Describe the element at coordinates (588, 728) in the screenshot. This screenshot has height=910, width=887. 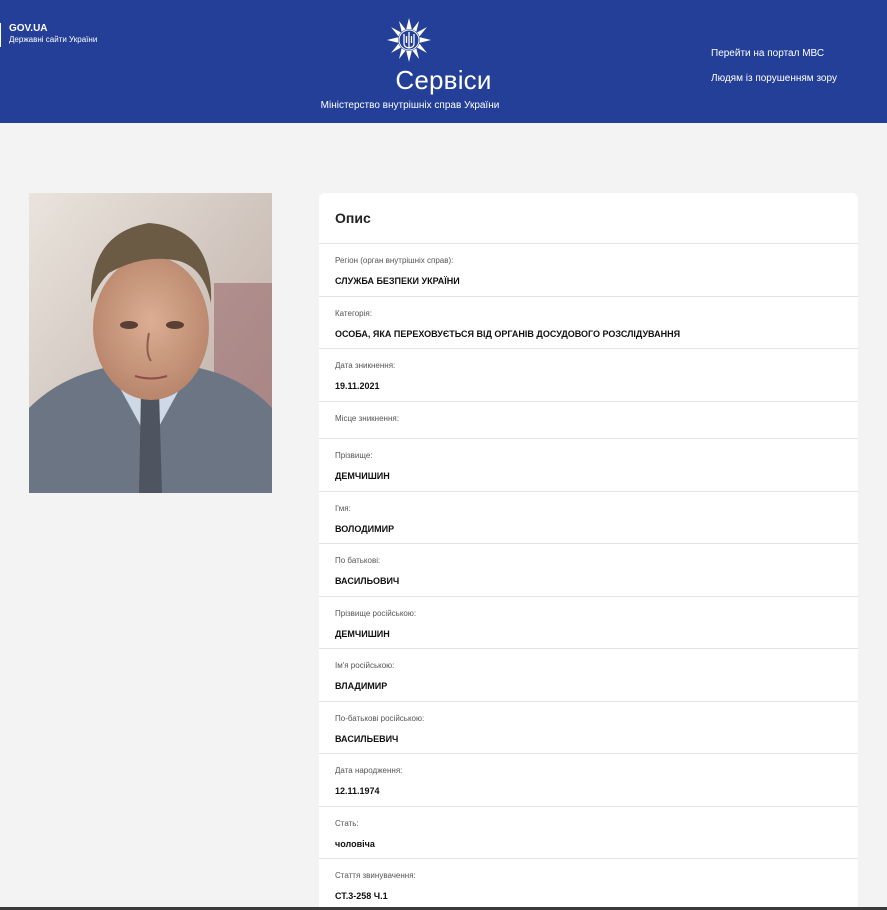
I see `field-patronymic-ru: По-батькові російською: ВАСИЛЬЕВИЧ` at that location.